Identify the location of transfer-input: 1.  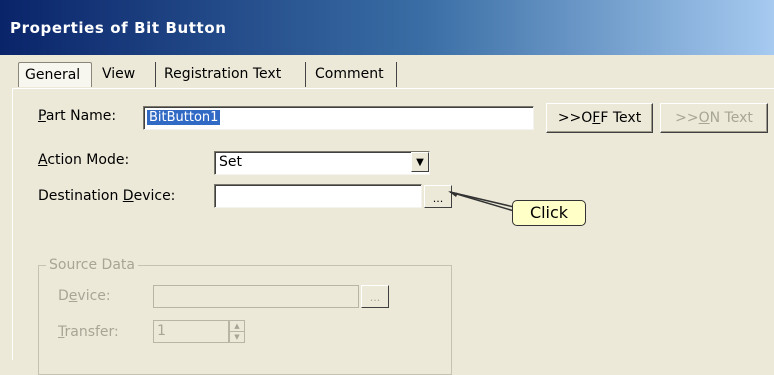
(191, 331).